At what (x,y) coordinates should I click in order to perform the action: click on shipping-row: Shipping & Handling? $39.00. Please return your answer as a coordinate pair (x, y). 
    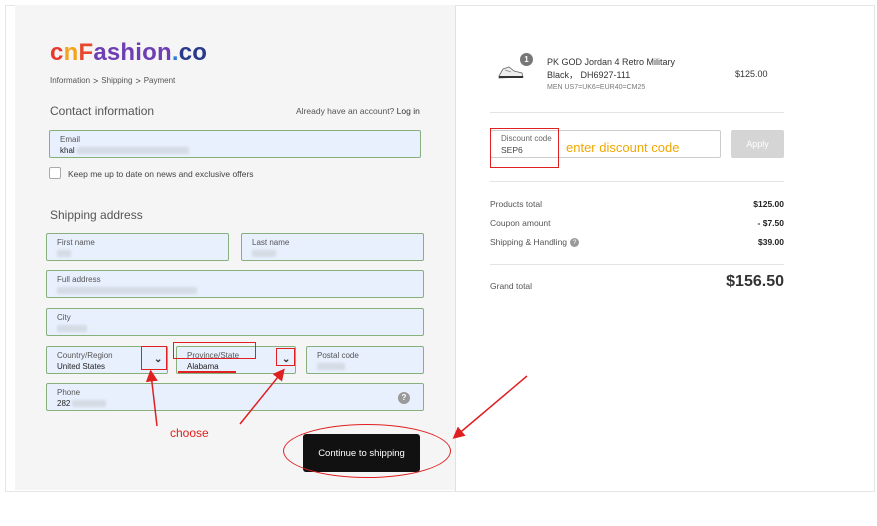
    Looking at the image, I should click on (637, 242).